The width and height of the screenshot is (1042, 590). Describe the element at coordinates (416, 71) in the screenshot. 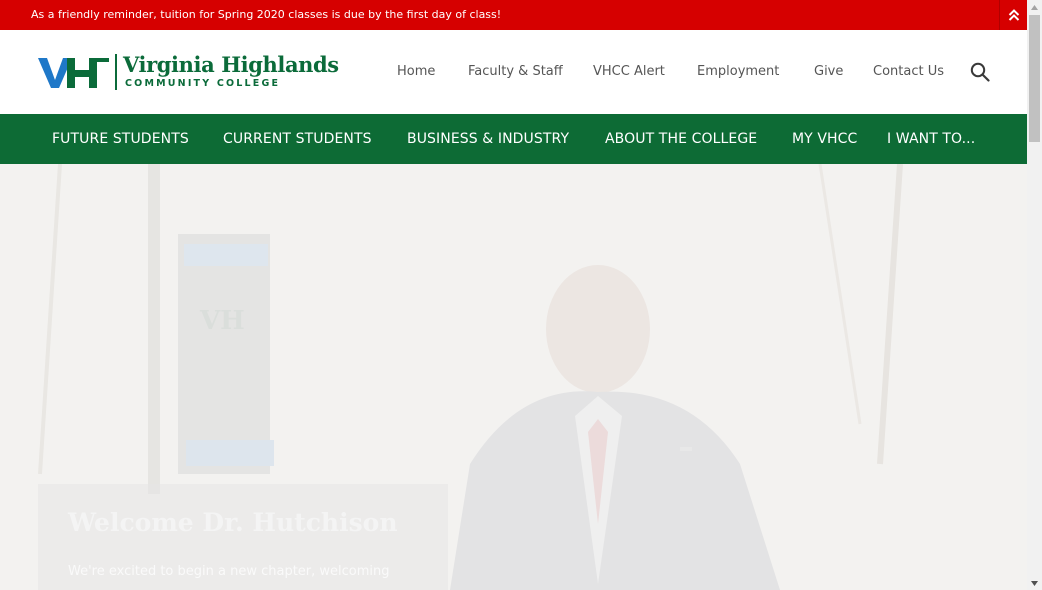

I see `util-link-home: Home` at that location.